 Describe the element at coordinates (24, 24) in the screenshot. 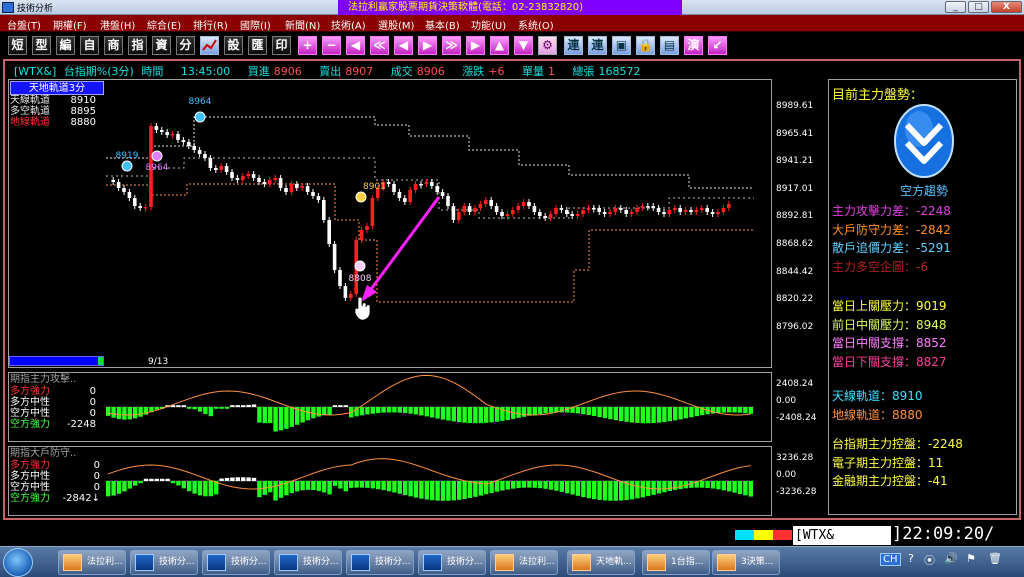

I see `menu-item: 台盤(T)` at that location.